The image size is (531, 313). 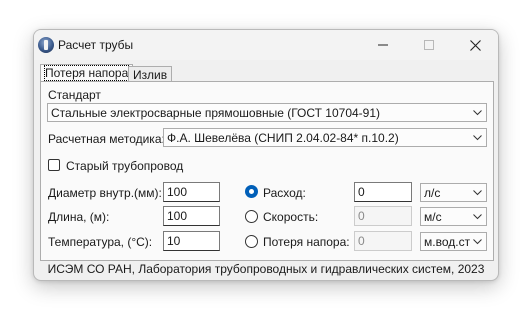 I want to click on velocity-unit-select: м/с, so click(x=453, y=216).